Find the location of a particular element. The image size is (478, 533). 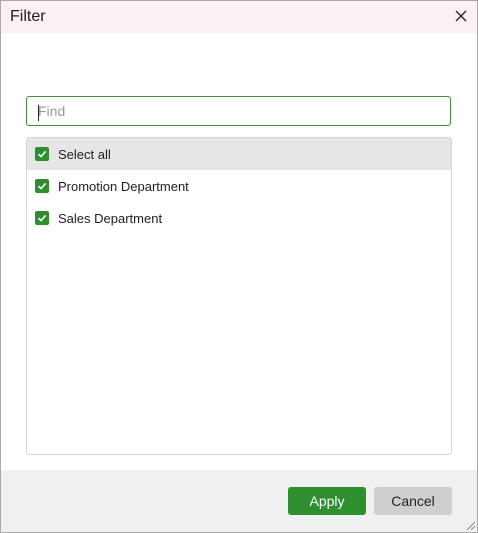

sales-department-checkbox is located at coordinates (42, 218).